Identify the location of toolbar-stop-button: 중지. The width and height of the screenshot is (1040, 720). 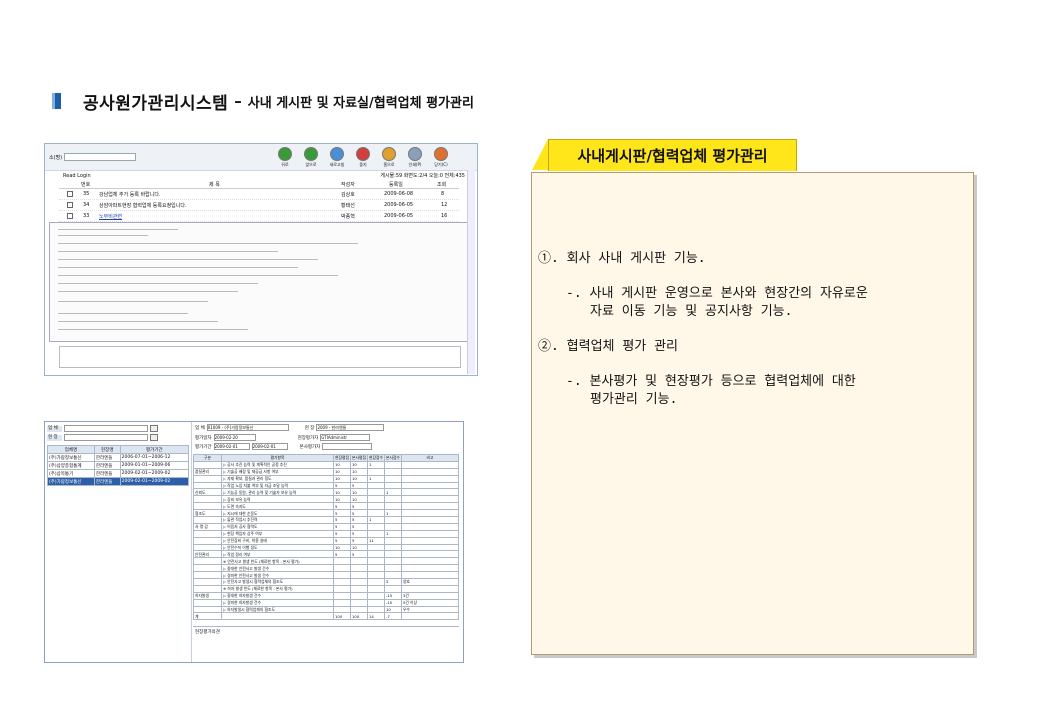
(363, 157).